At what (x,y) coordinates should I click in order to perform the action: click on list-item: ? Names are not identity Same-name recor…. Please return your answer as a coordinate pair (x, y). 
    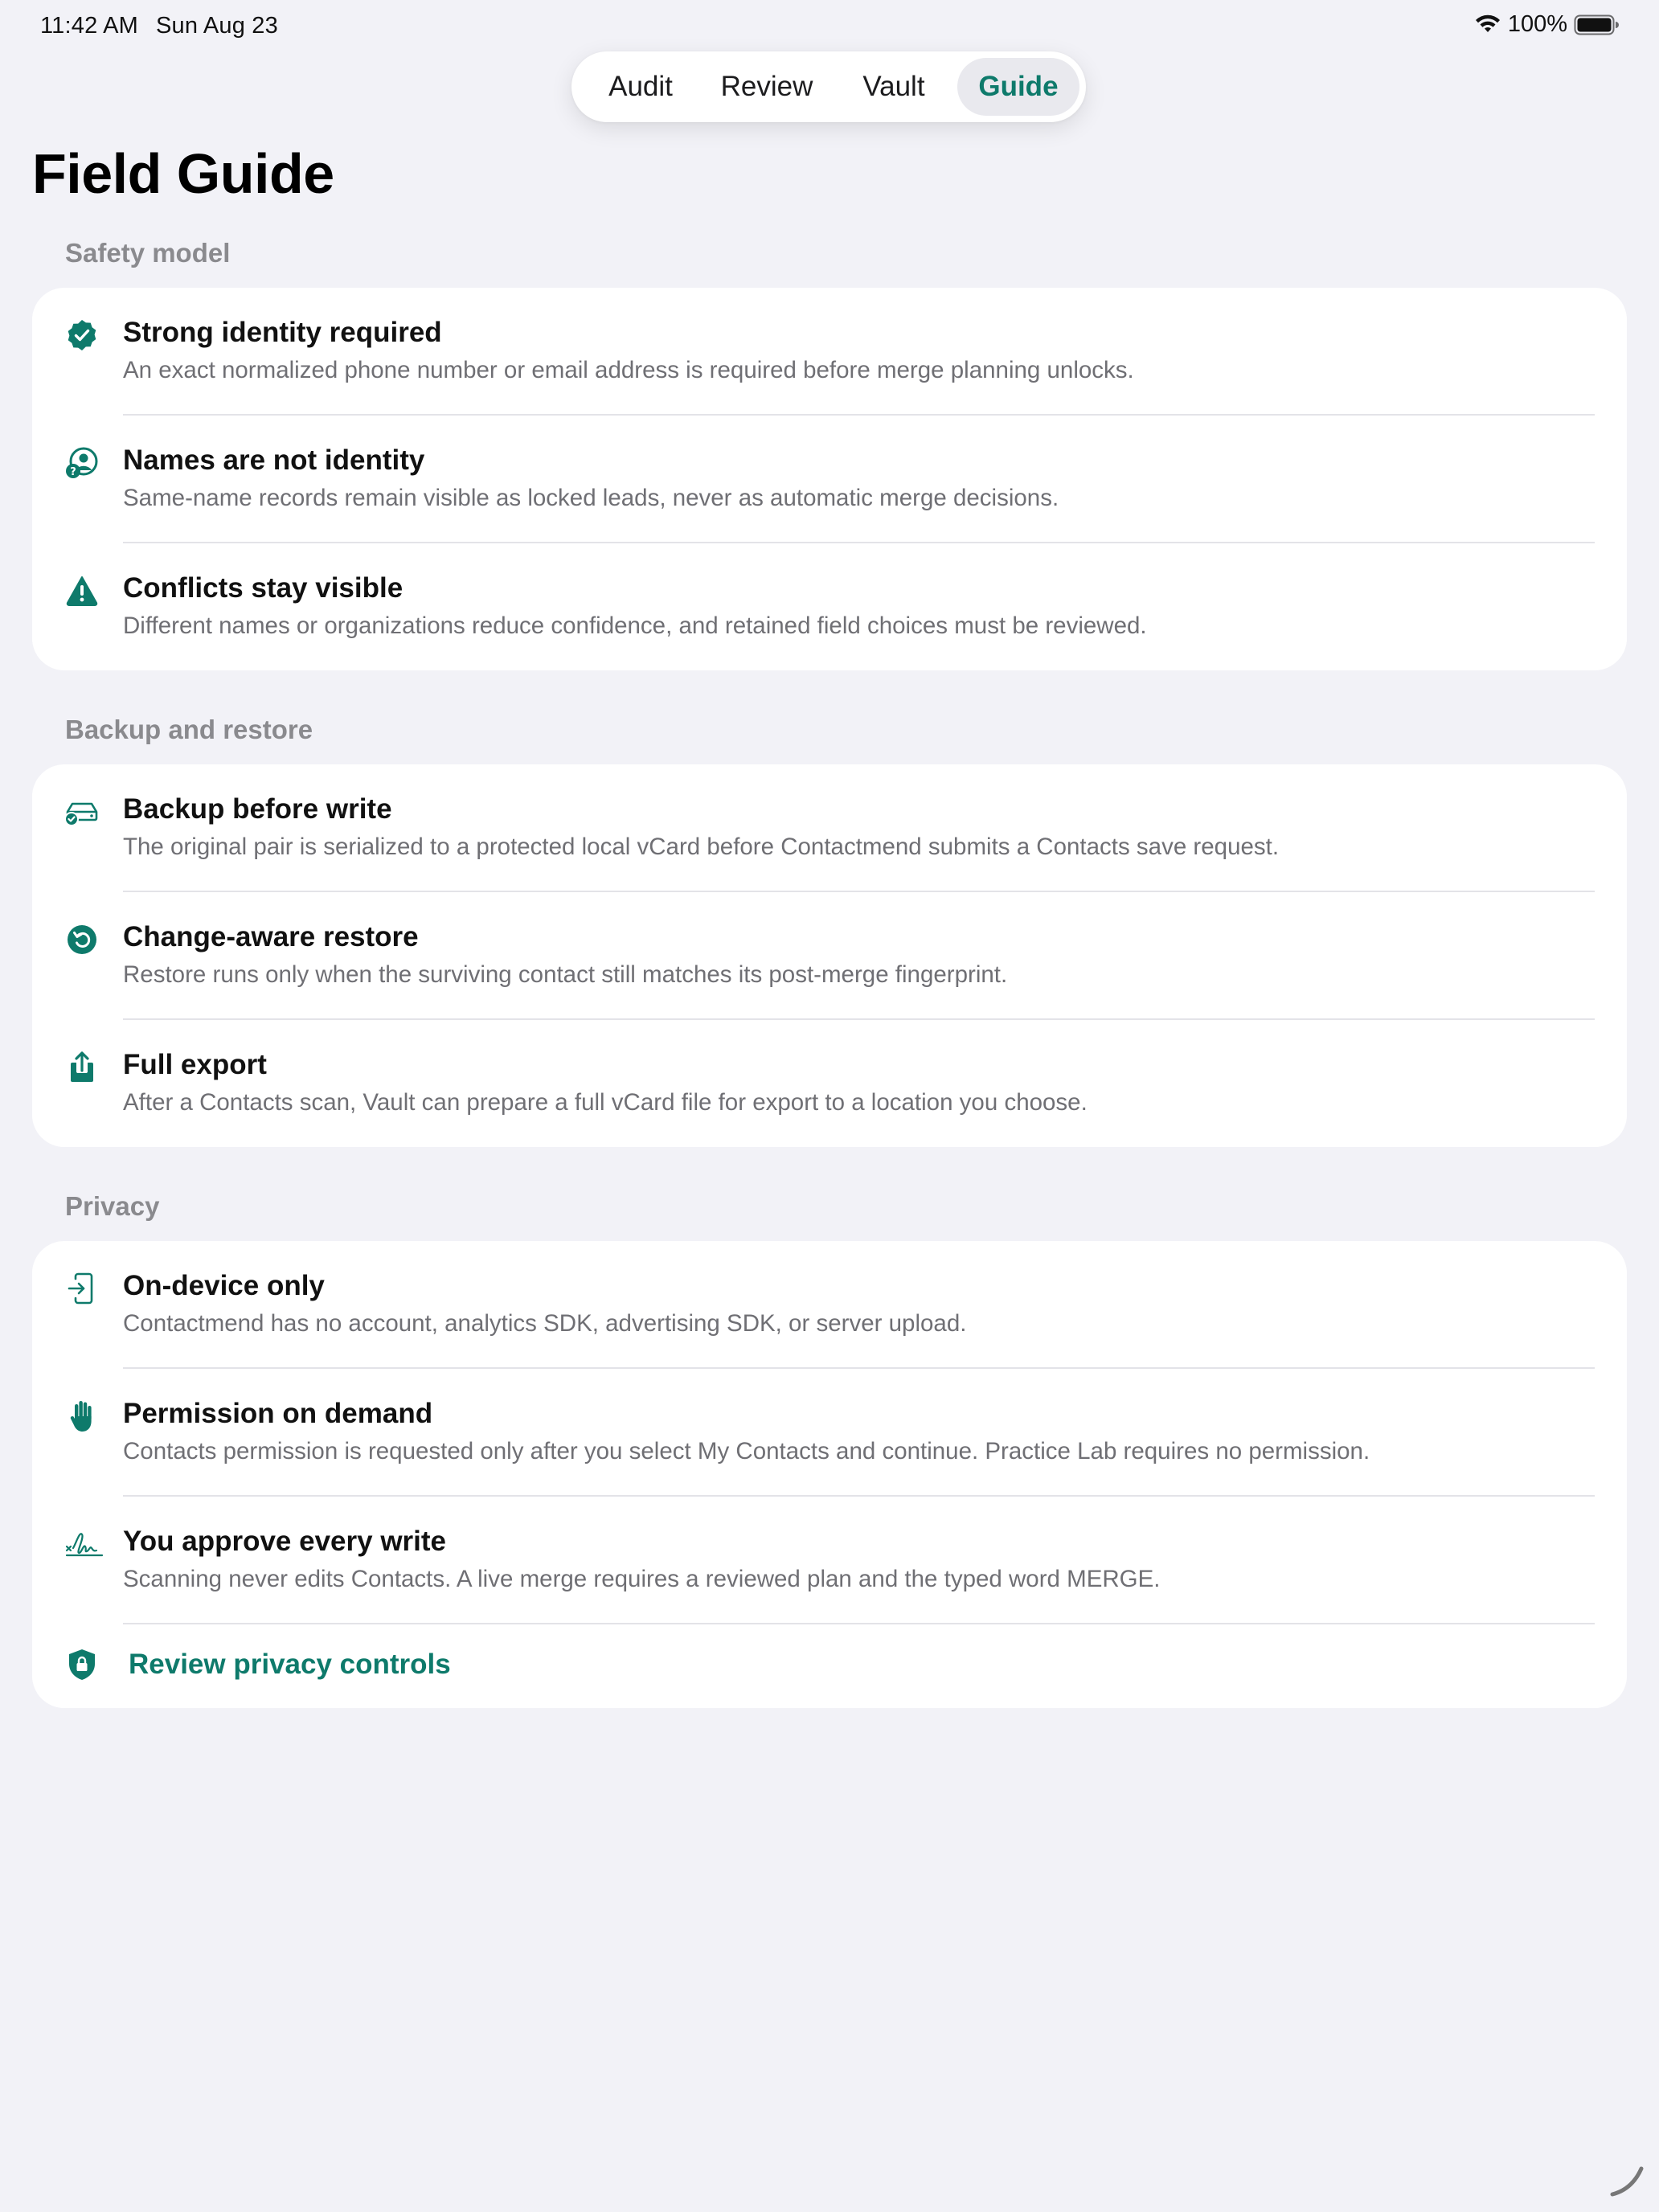
    Looking at the image, I should click on (829, 479).